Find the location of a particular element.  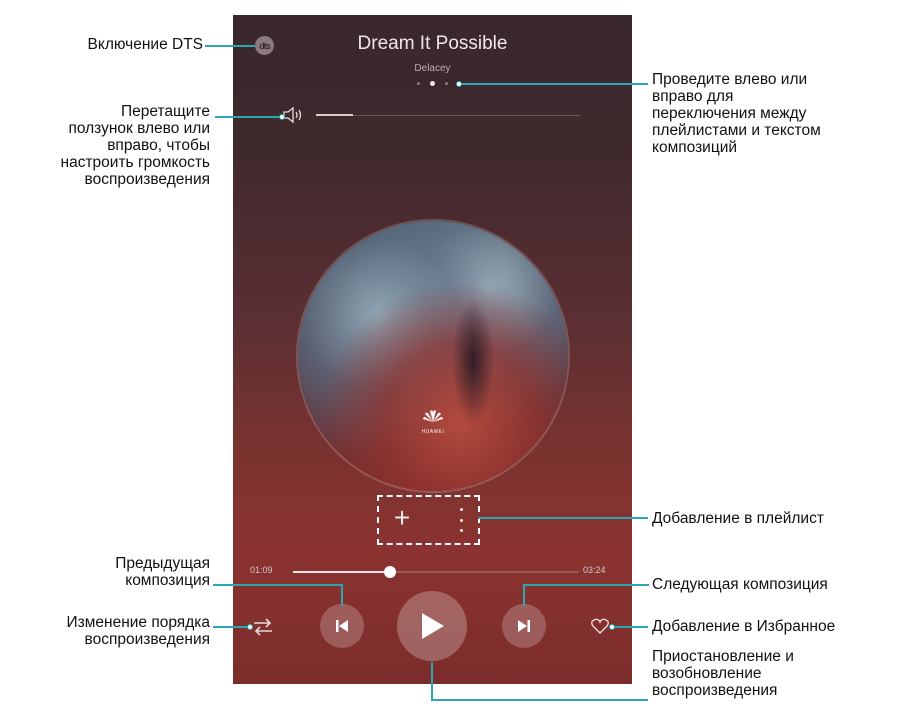

annotation-shuffle: Изменение порядка воспроизведения is located at coordinates (138, 631).